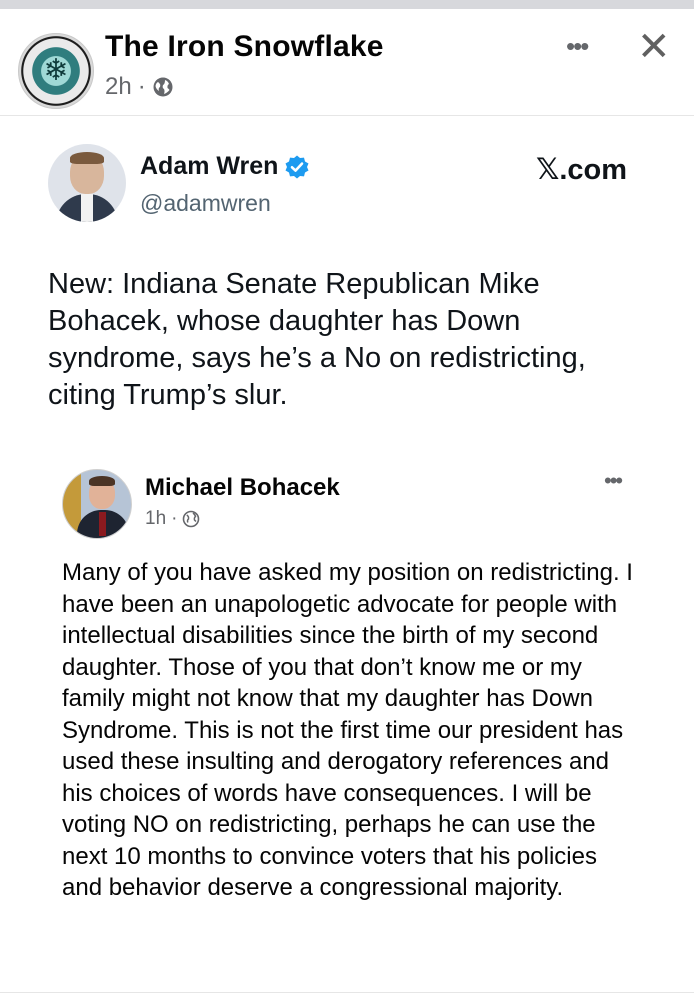  What do you see at coordinates (548, 169) in the screenshot?
I see `x-logo-icon: 𝕏` at bounding box center [548, 169].